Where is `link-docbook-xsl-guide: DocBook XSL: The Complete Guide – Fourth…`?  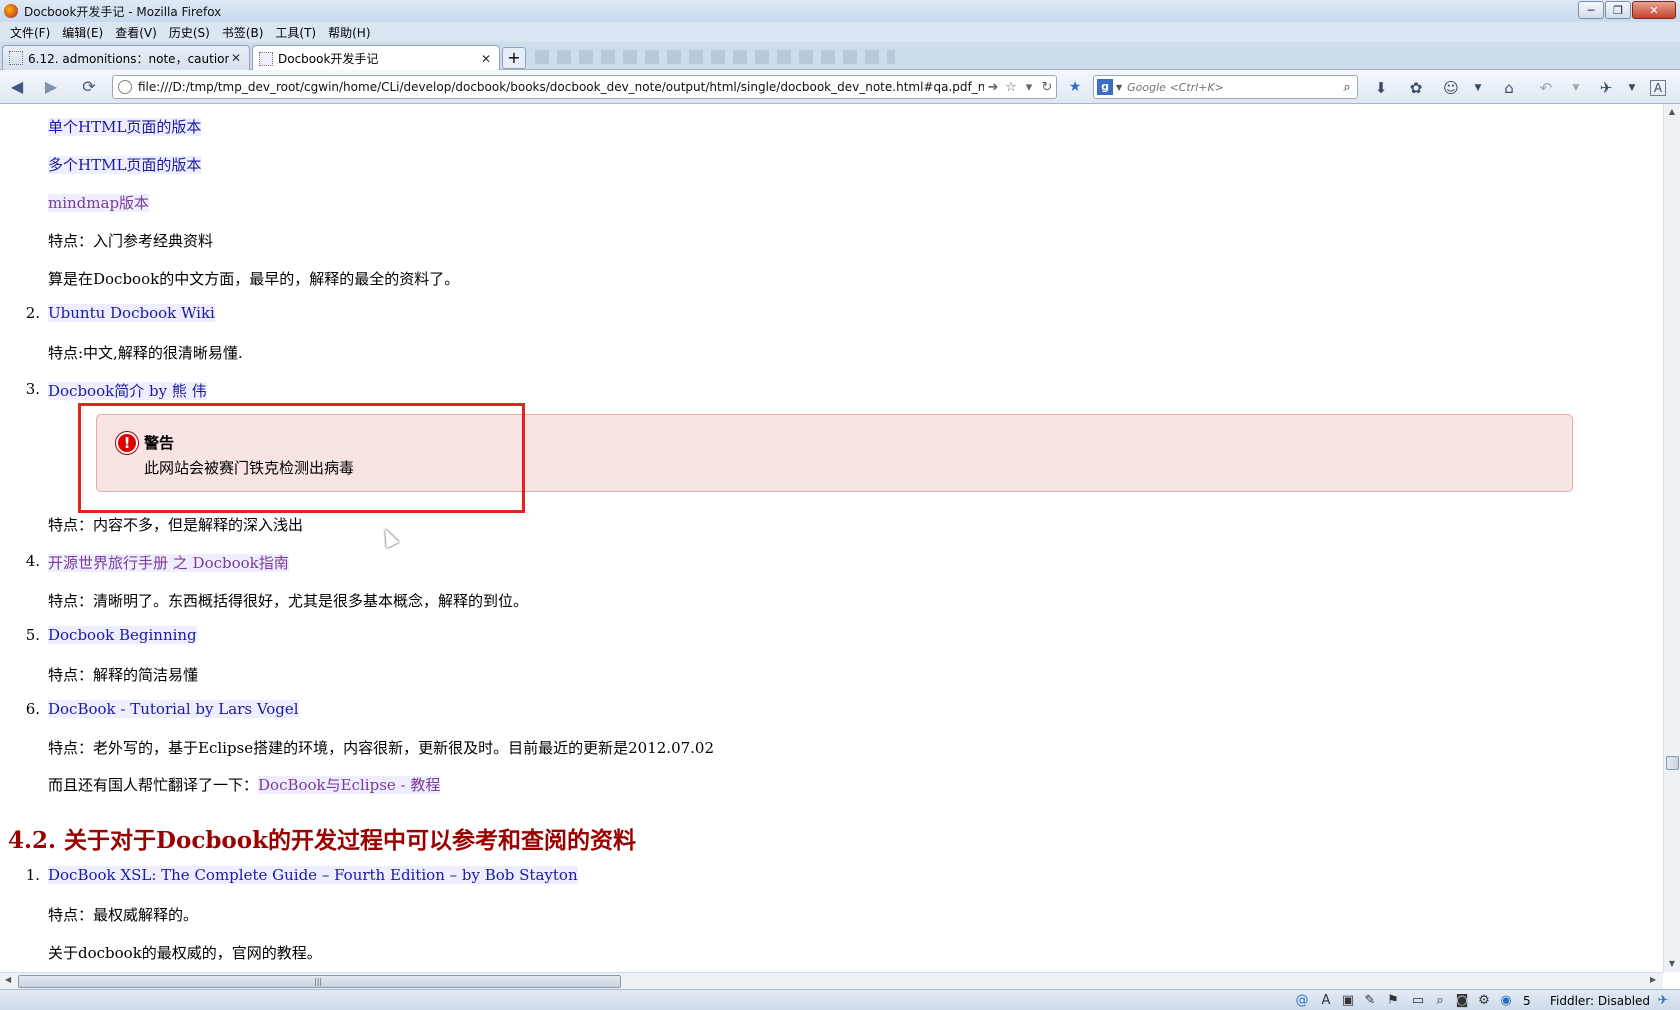
link-docbook-xsl-guide: DocBook XSL: The Complete Guide – Fourth… is located at coordinates (313, 875).